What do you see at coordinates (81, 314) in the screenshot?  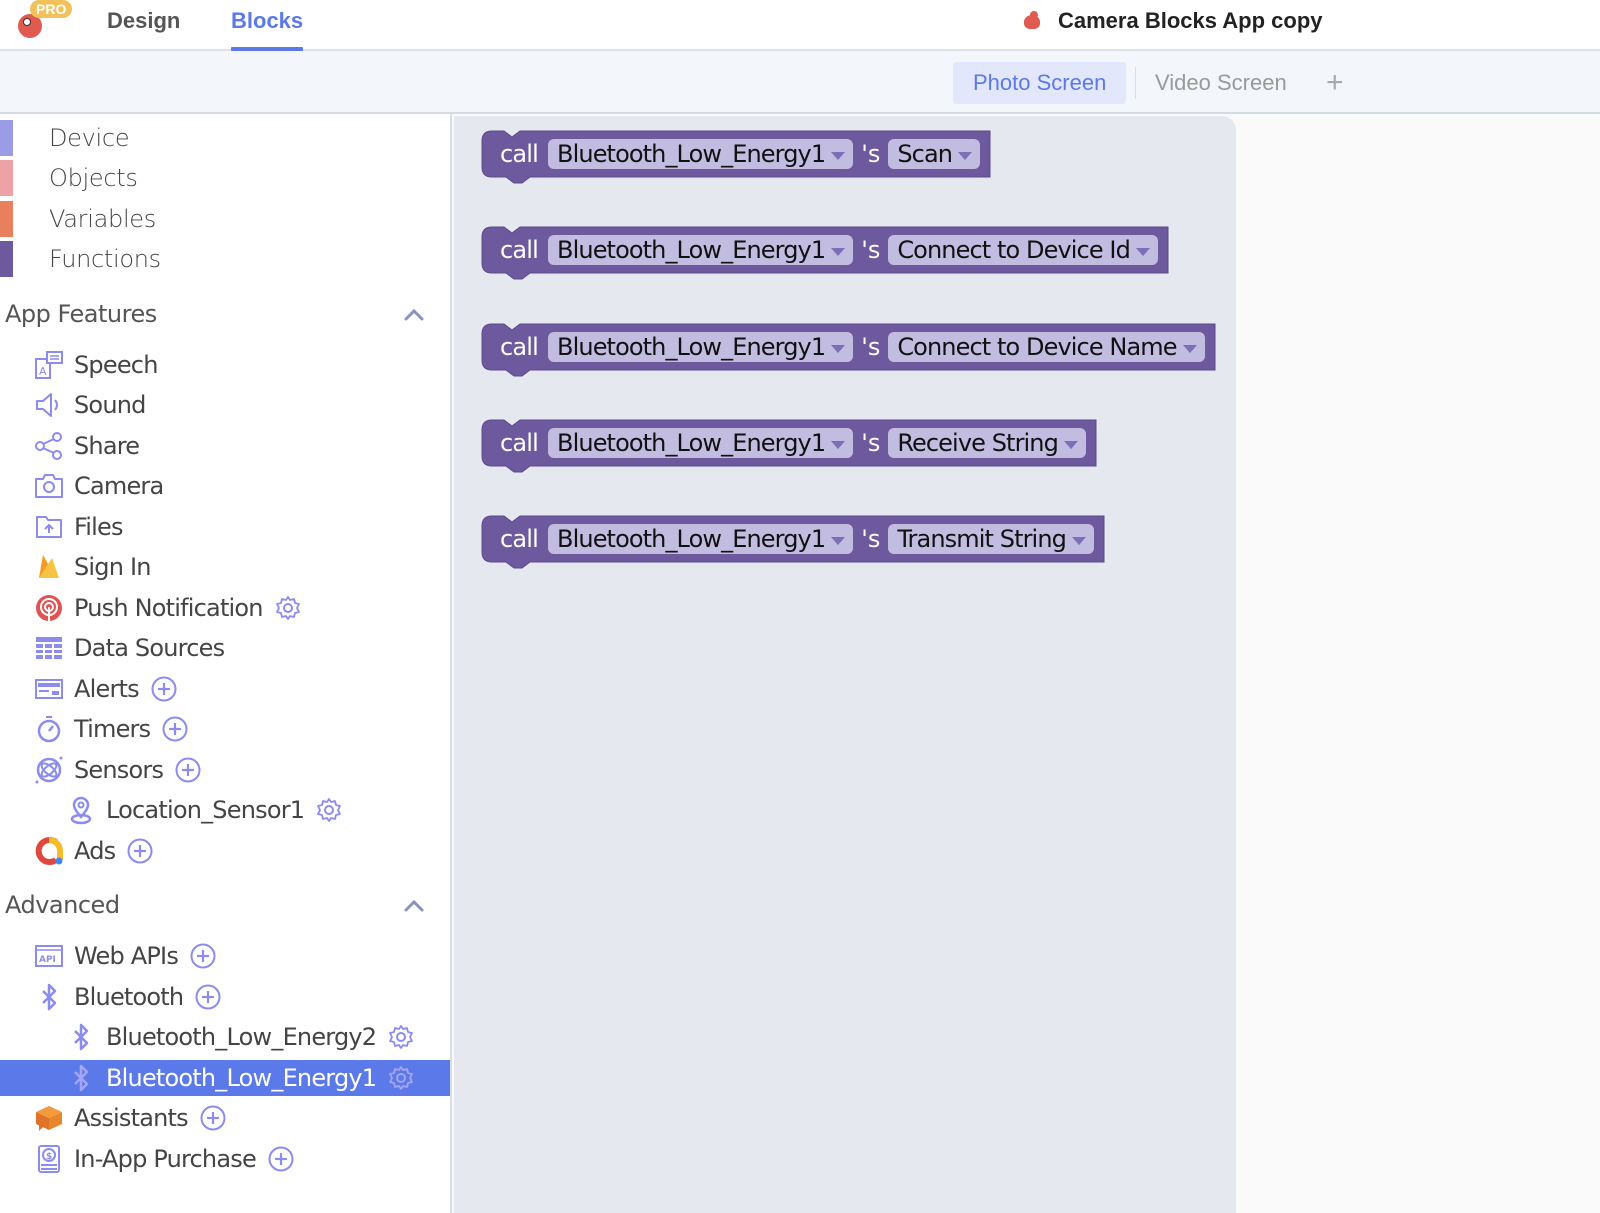 I see `section-title: App Features` at bounding box center [81, 314].